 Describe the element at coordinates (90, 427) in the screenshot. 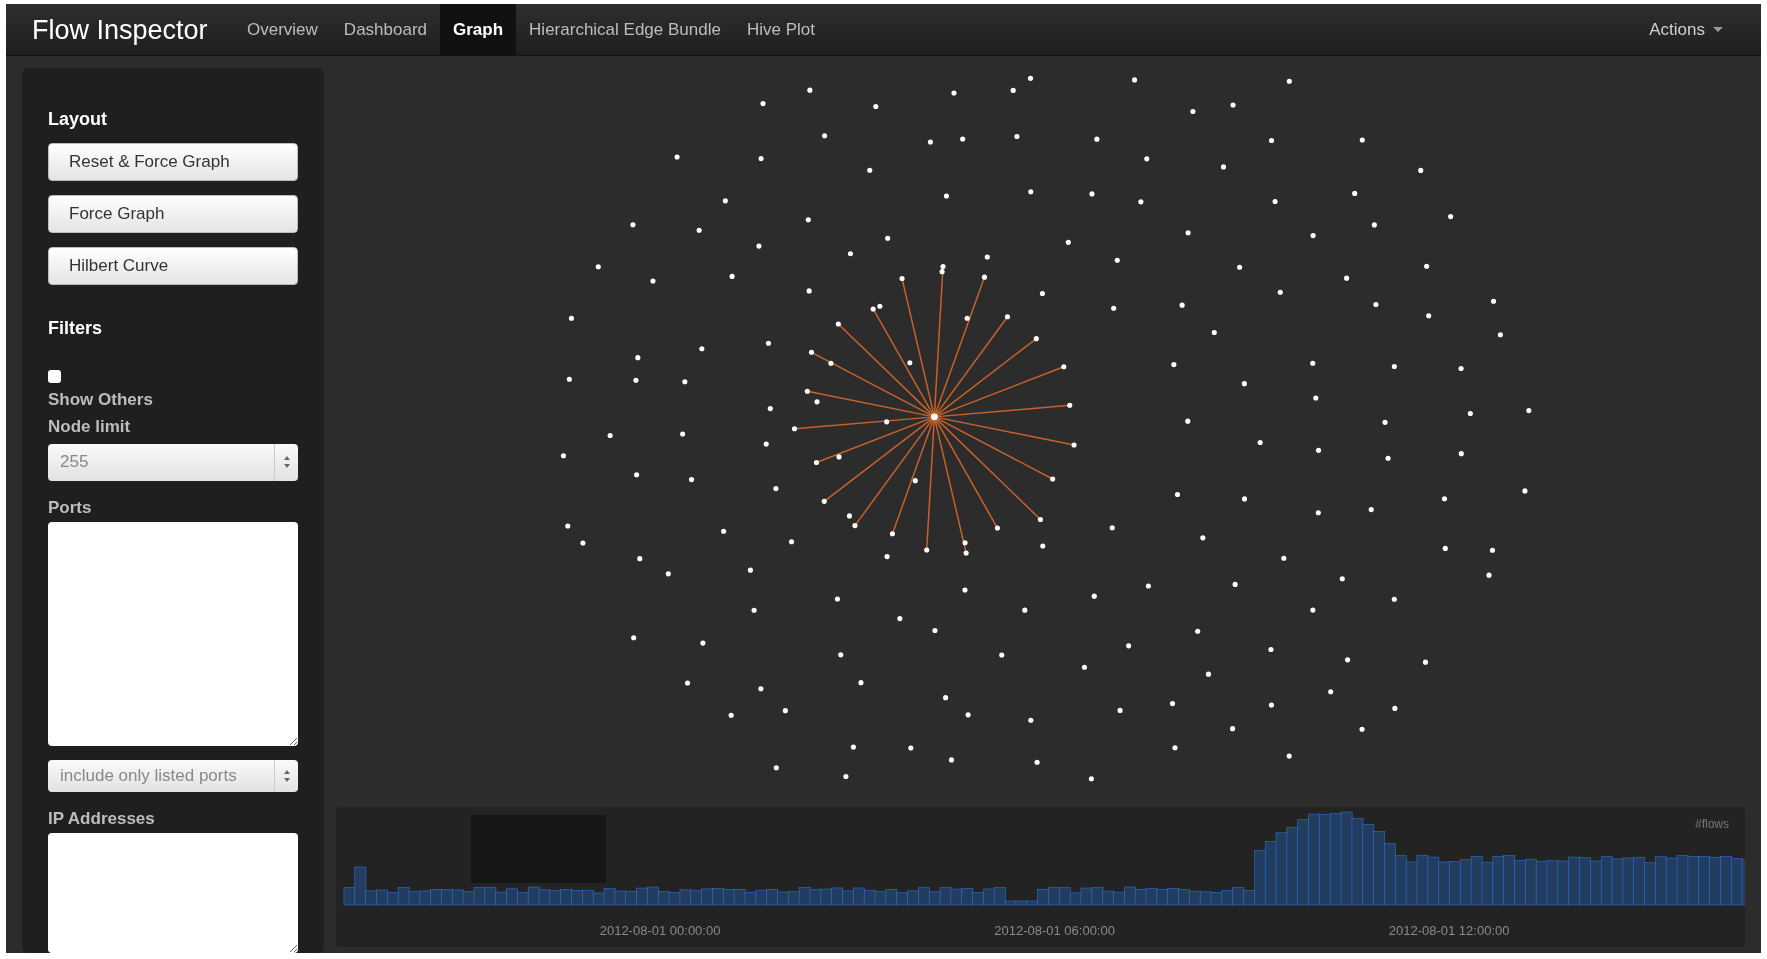

I see `field-label: Node limit` at that location.